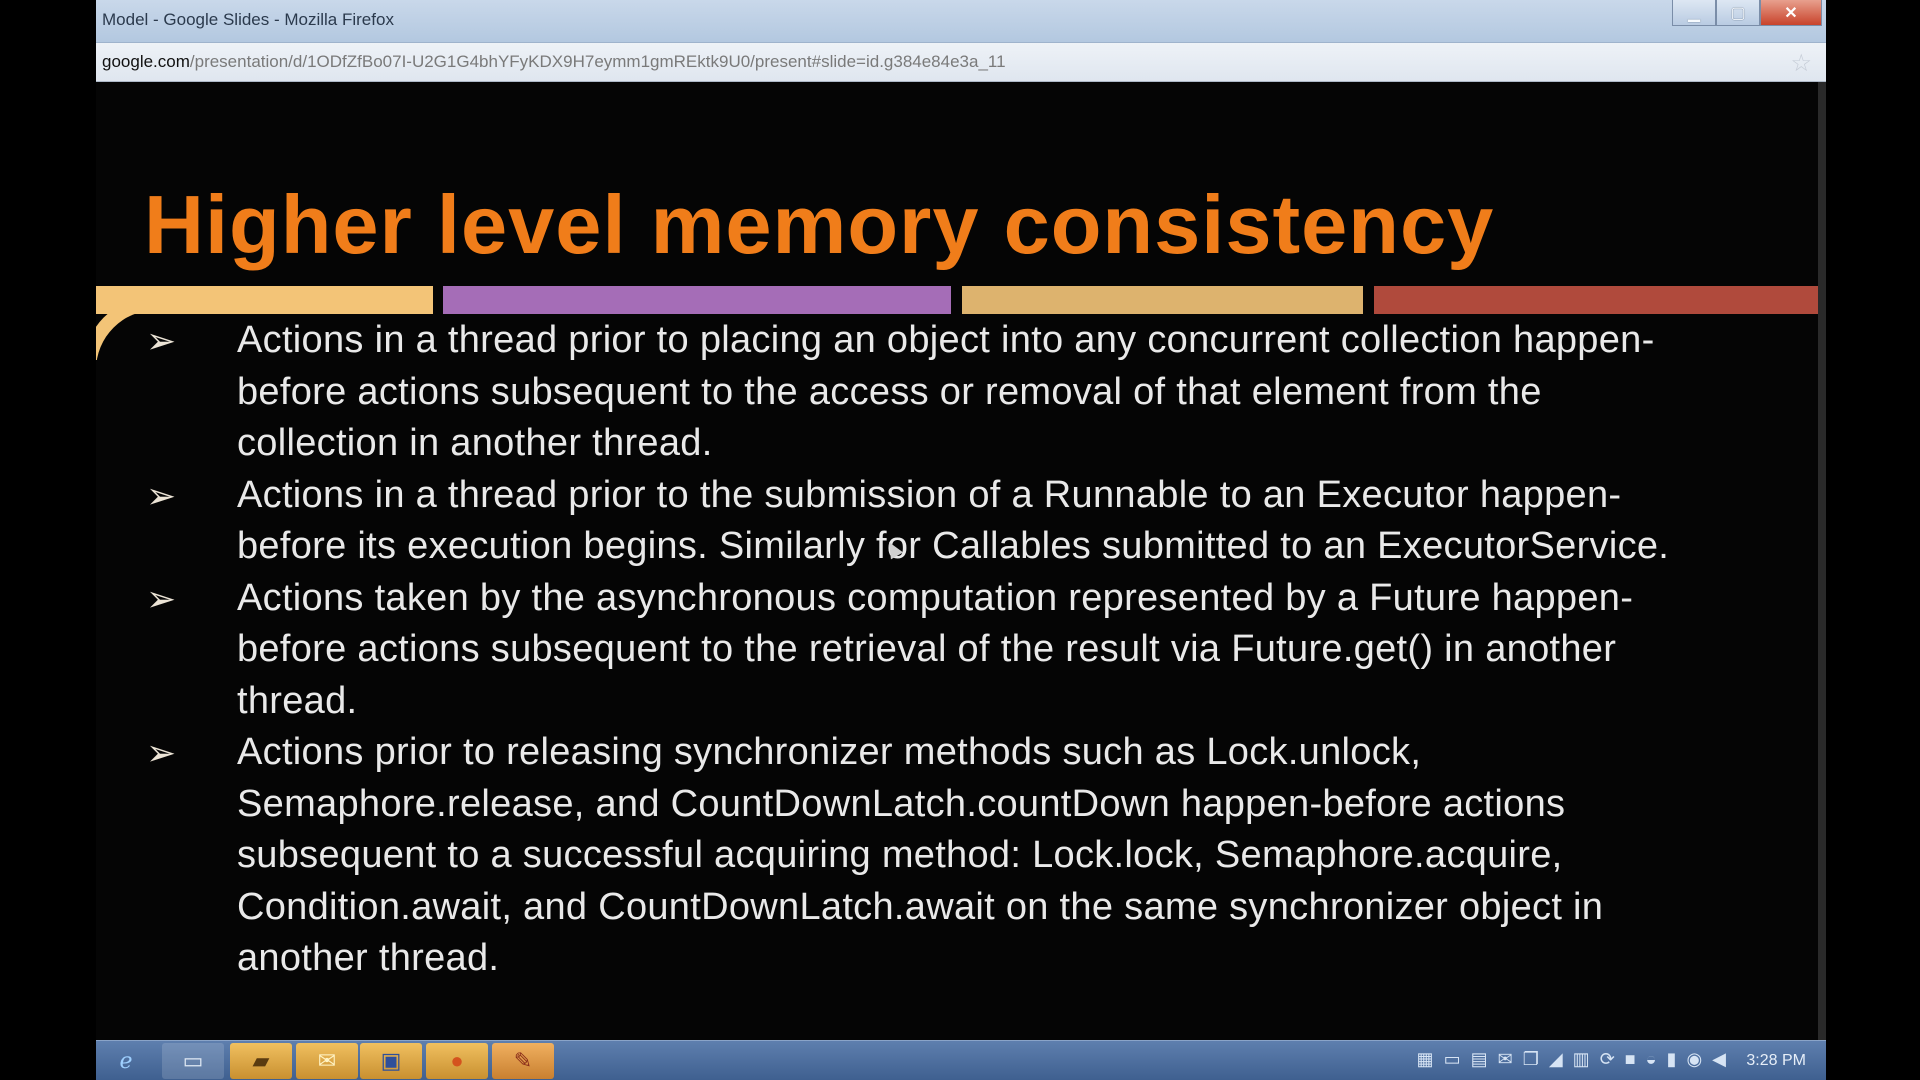  I want to click on close-icon: ✕, so click(1791, 13).